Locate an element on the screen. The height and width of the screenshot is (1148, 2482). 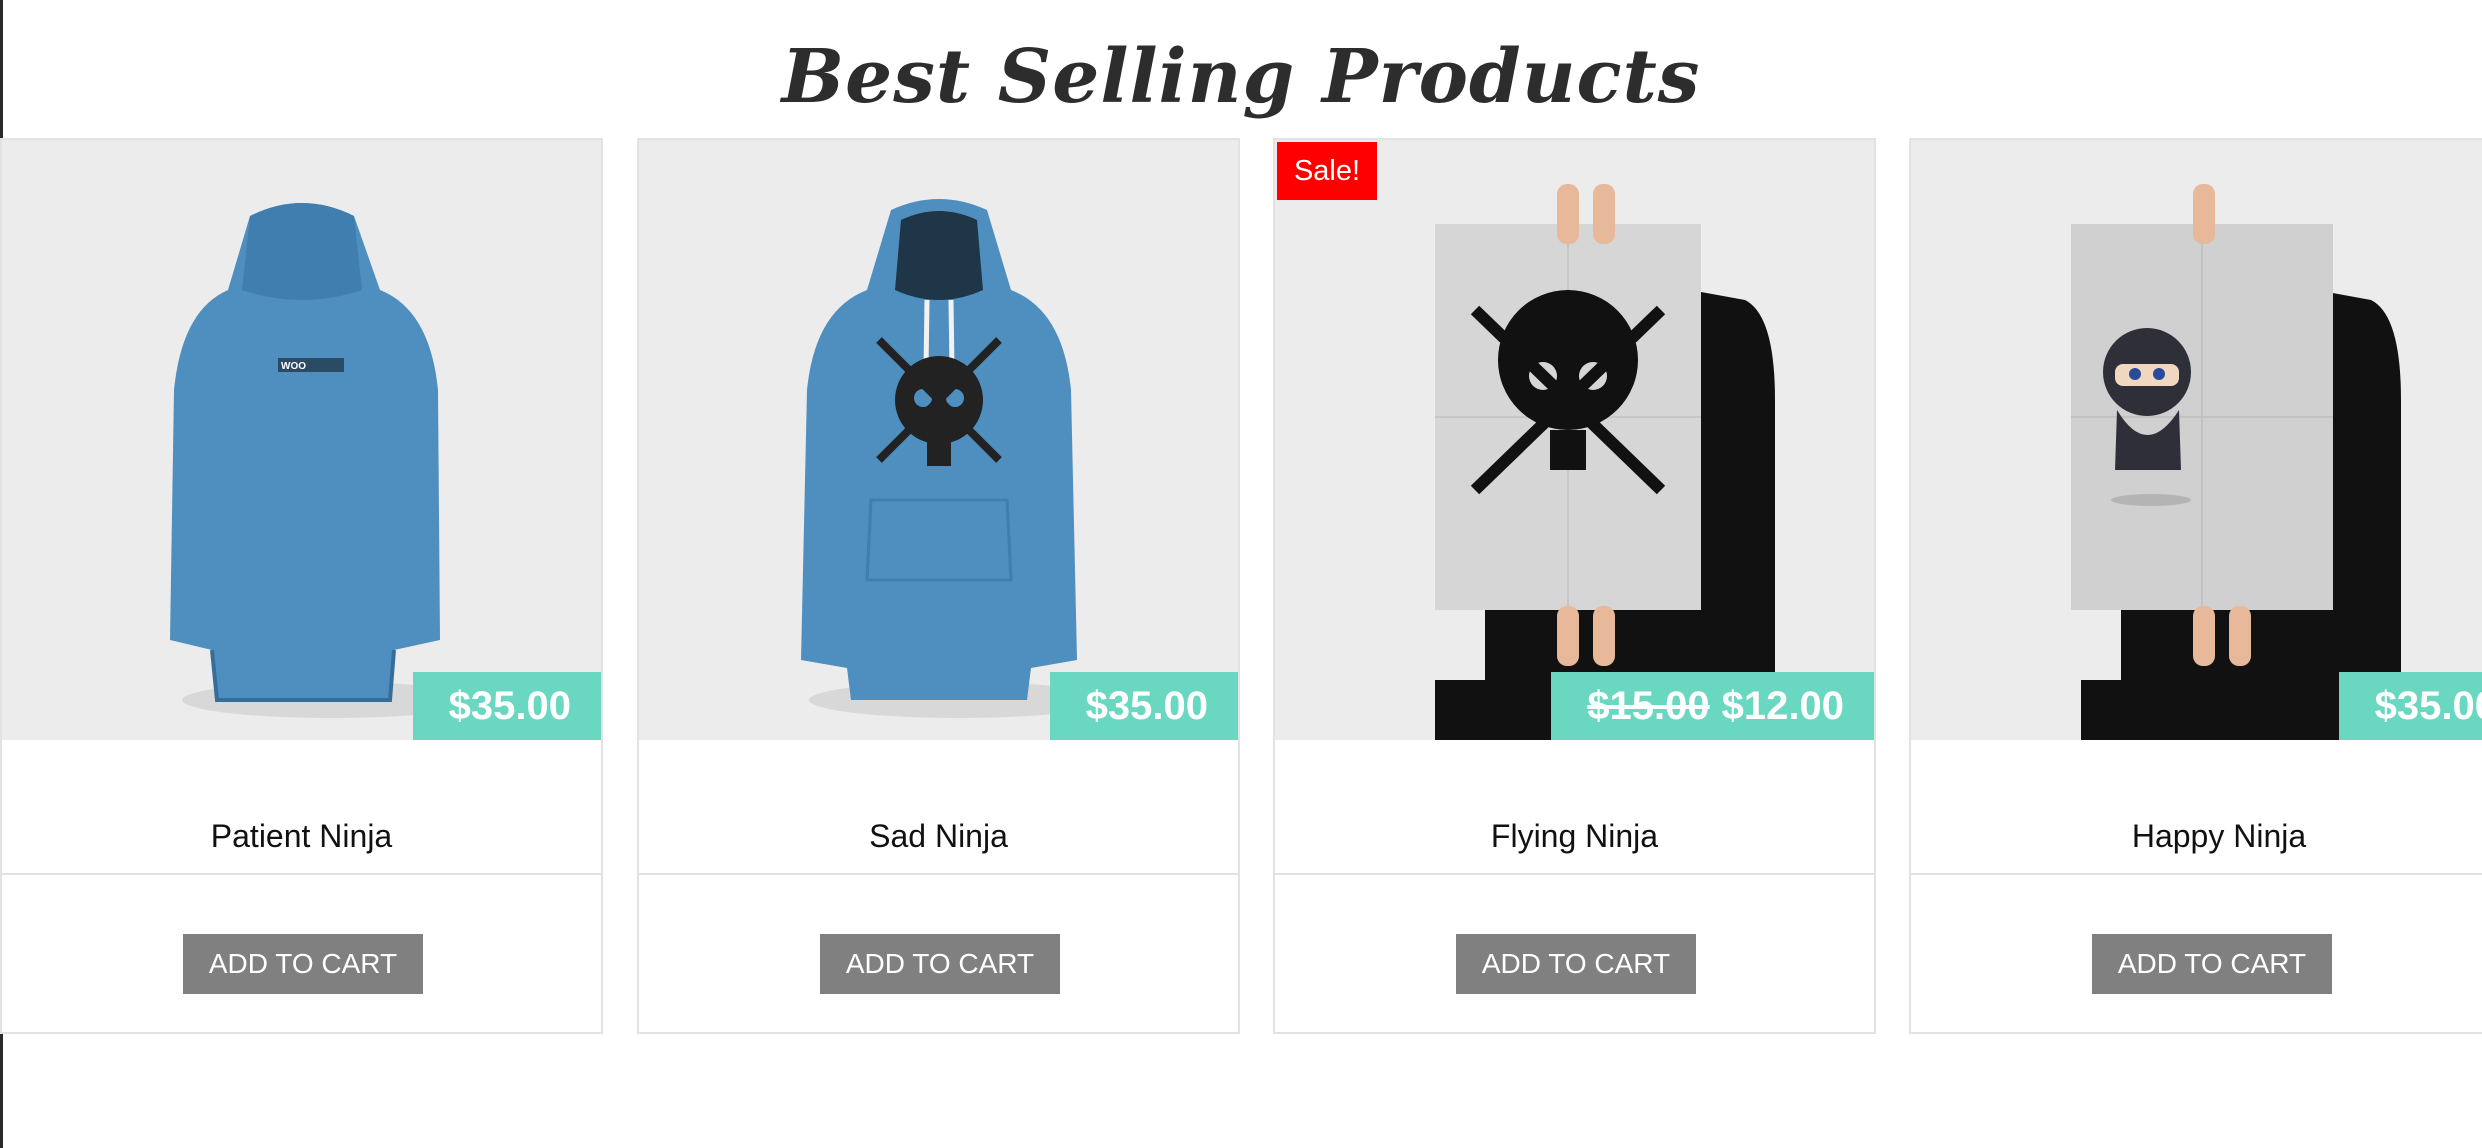
product-title: Happy Ninja is located at coordinates (2196, 836).